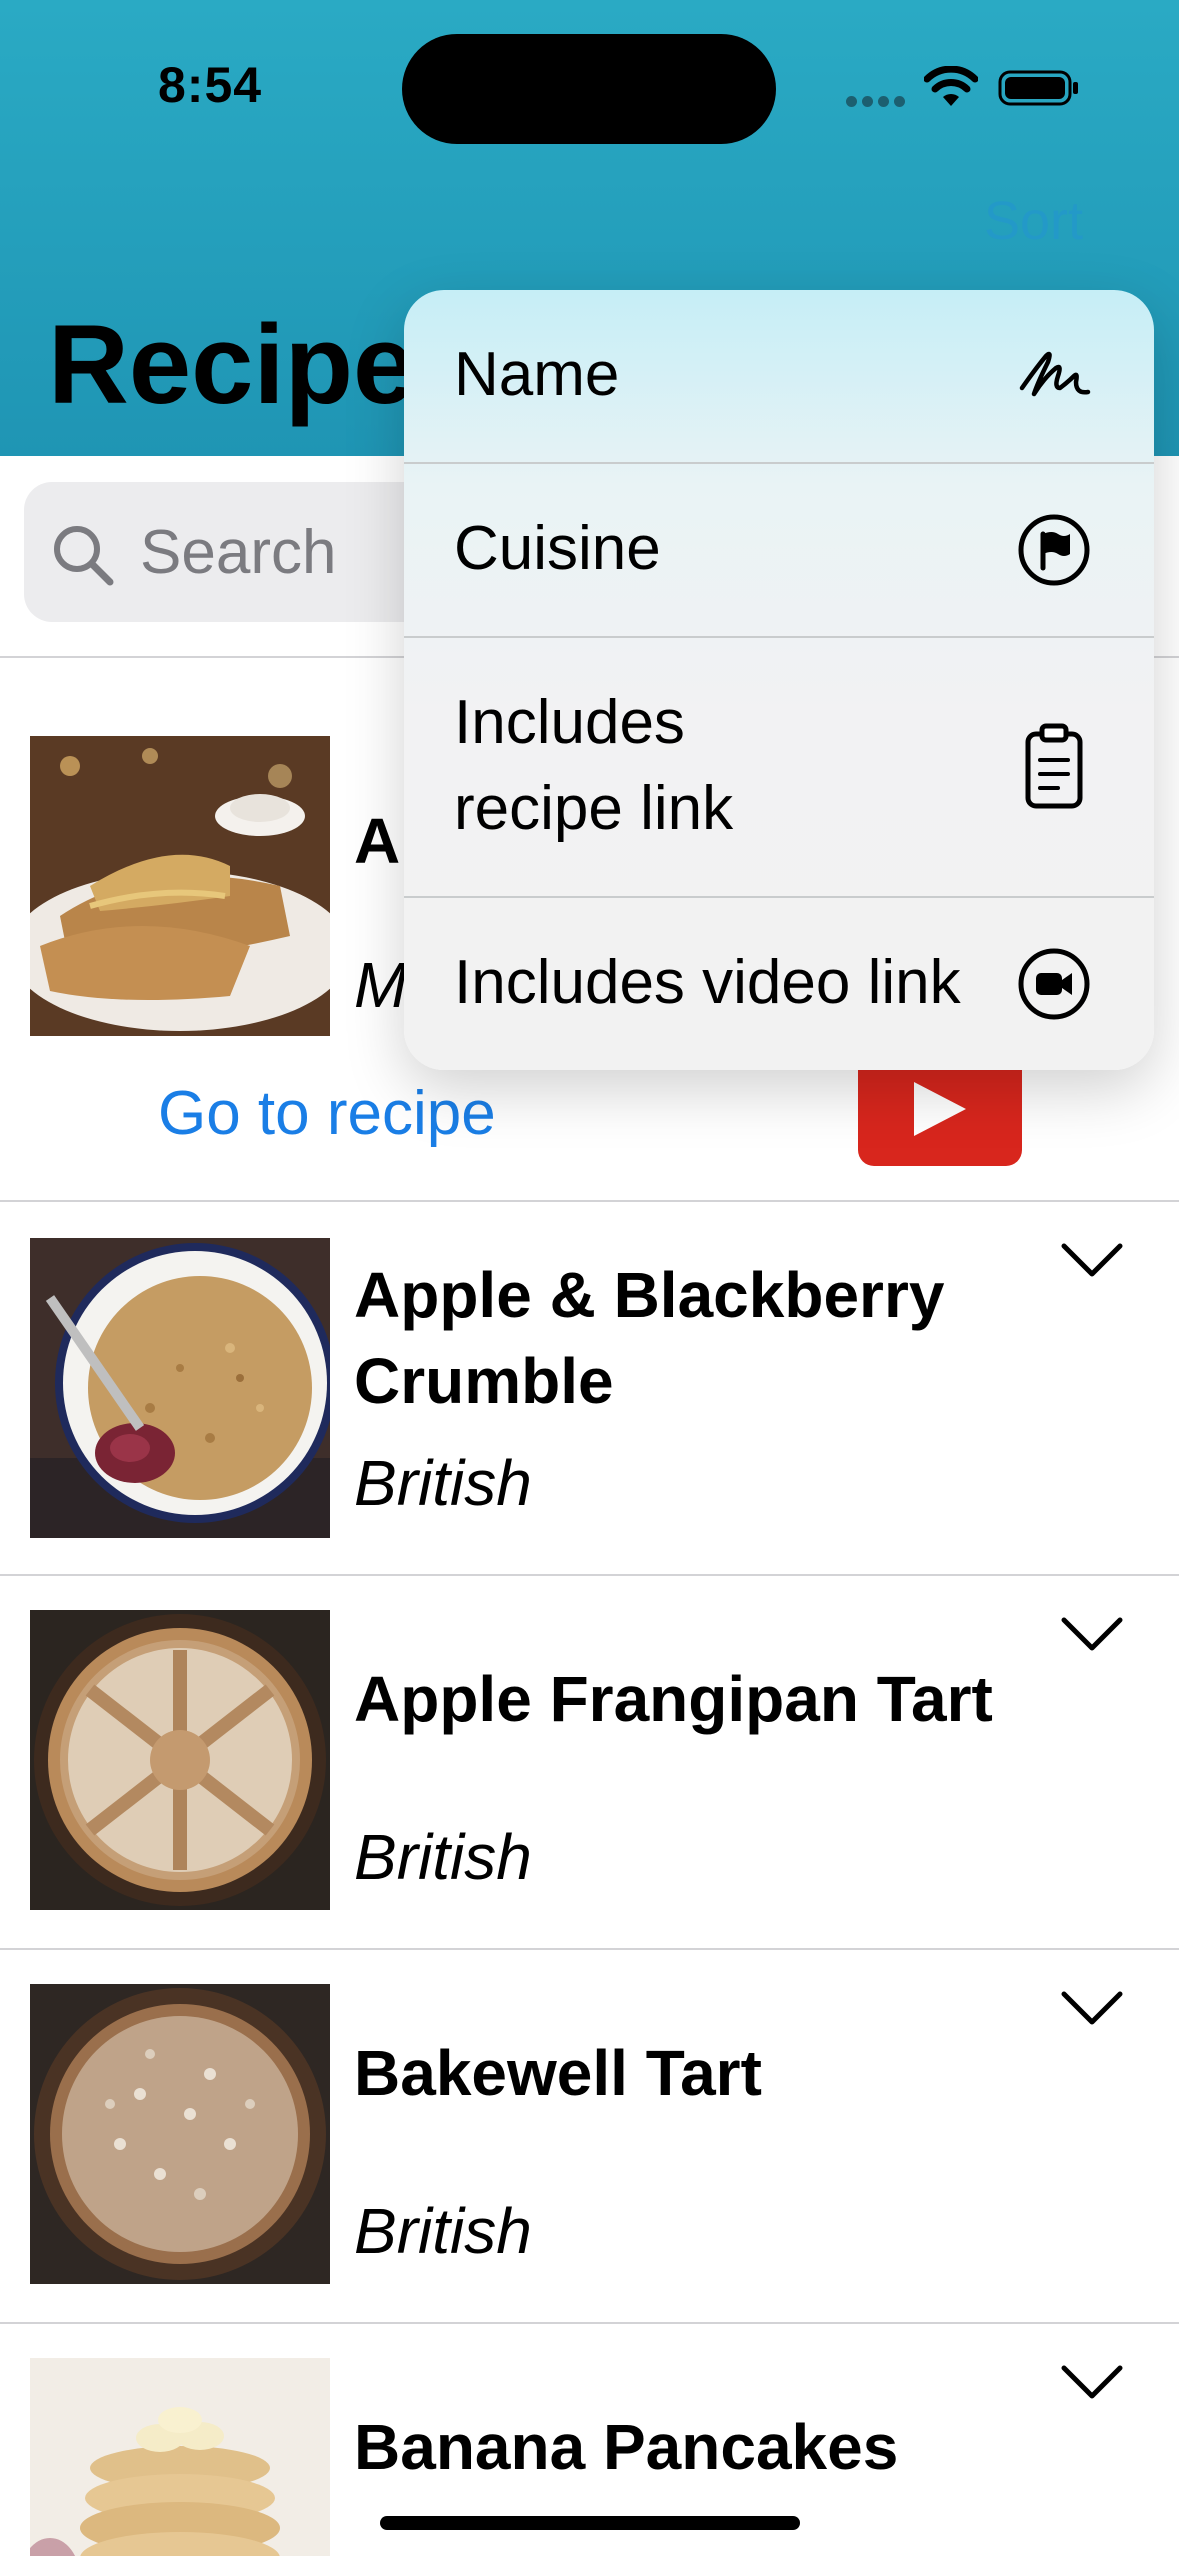 This screenshot has width=1179, height=2556. Describe the element at coordinates (589, 2136) in the screenshot. I see `recipe-row: Bakewell Tart British` at that location.